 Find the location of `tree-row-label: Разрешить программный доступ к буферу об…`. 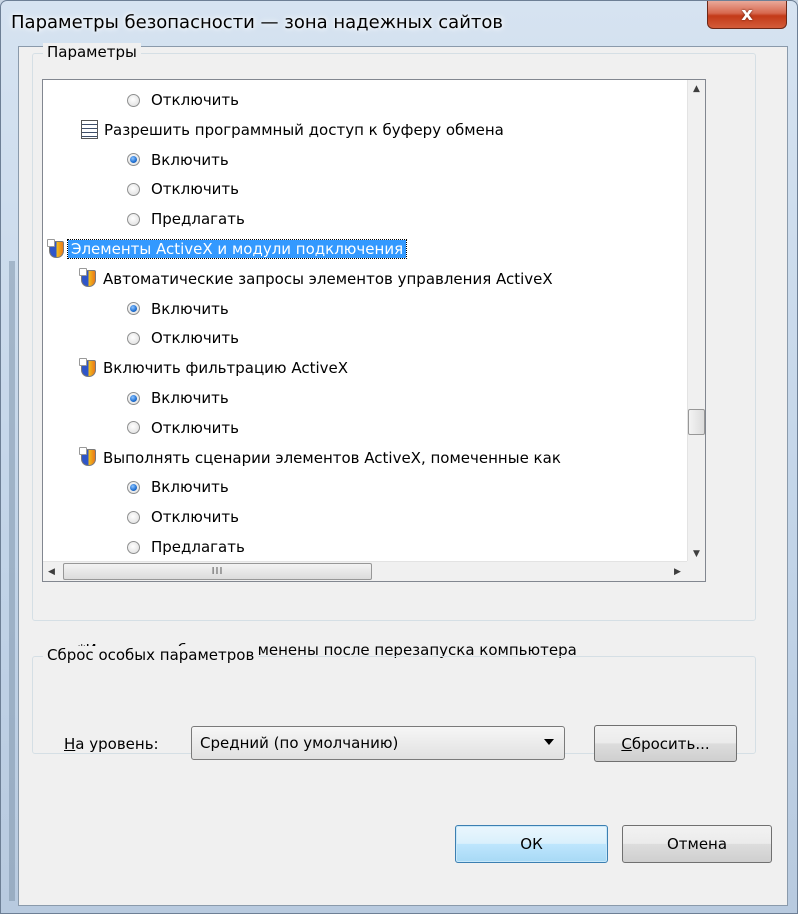

tree-row-label: Разрешить программный доступ к буферу об… is located at coordinates (304, 129).